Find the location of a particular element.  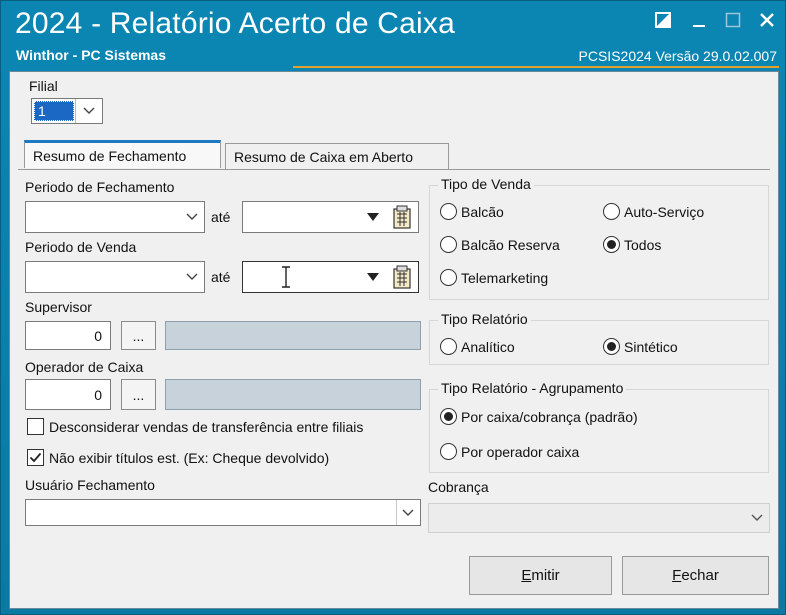

version-label: PCSIS2024 Versão 29.0.02.007 is located at coordinates (677, 56).